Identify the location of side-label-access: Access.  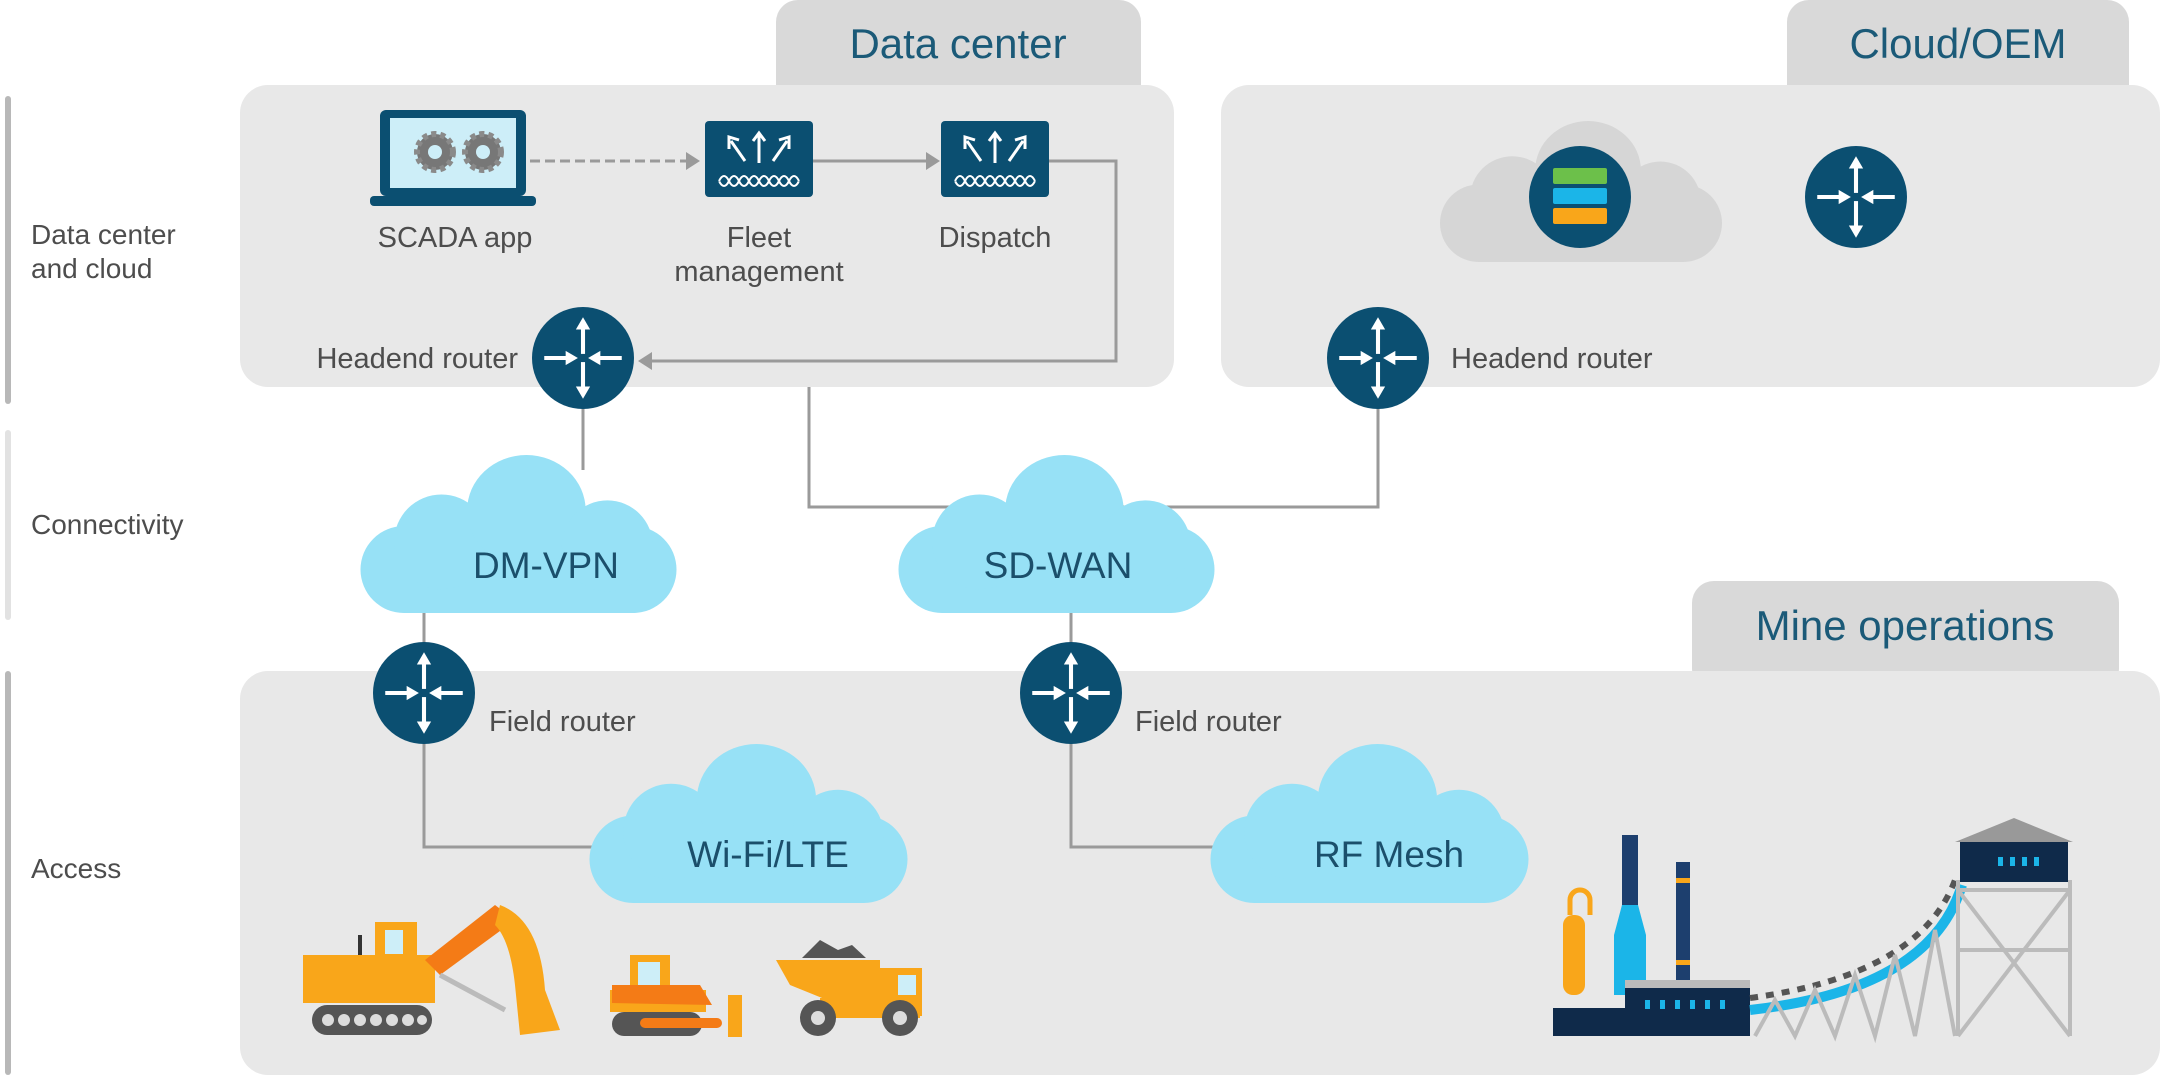
(76, 868).